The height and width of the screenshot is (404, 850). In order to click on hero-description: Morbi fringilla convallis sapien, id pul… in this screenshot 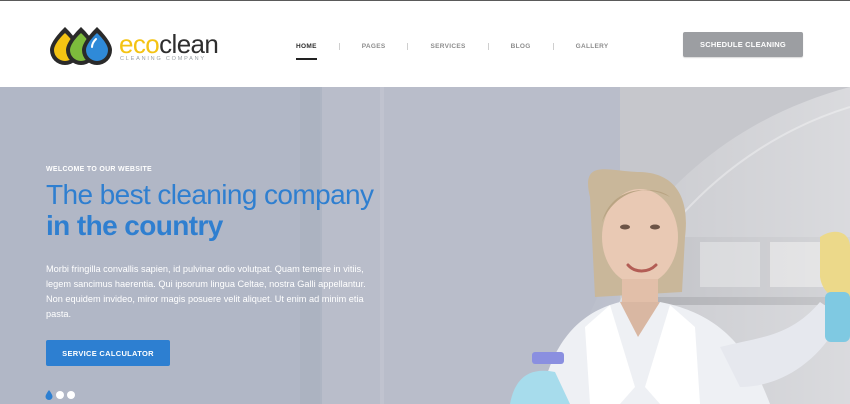, I will do `click(206, 291)`.